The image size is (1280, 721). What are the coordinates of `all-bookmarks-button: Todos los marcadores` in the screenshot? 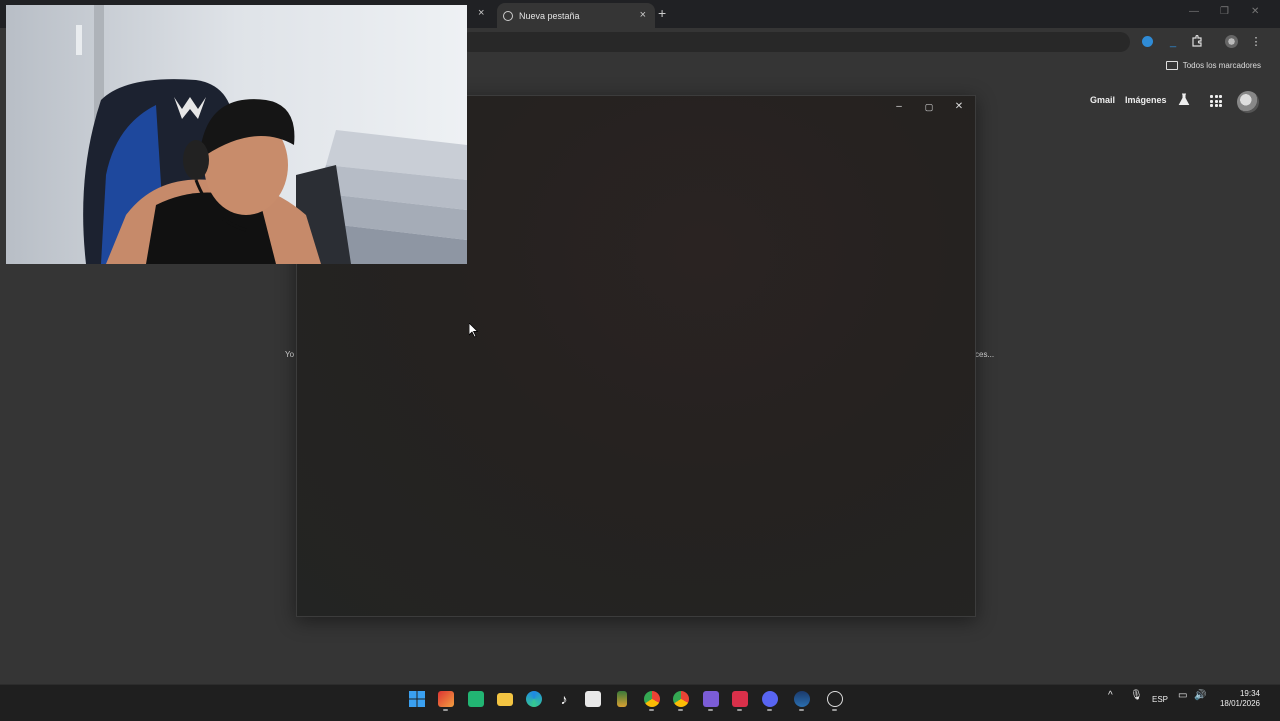 It's located at (1213, 65).